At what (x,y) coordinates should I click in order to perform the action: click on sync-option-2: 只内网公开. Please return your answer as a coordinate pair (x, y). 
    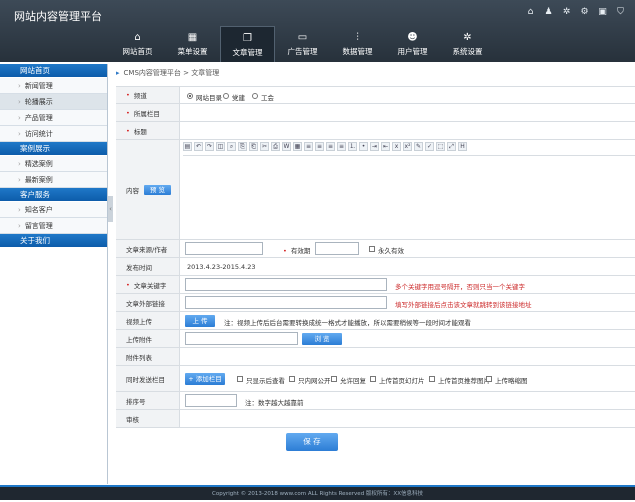
    Looking at the image, I should click on (314, 381).